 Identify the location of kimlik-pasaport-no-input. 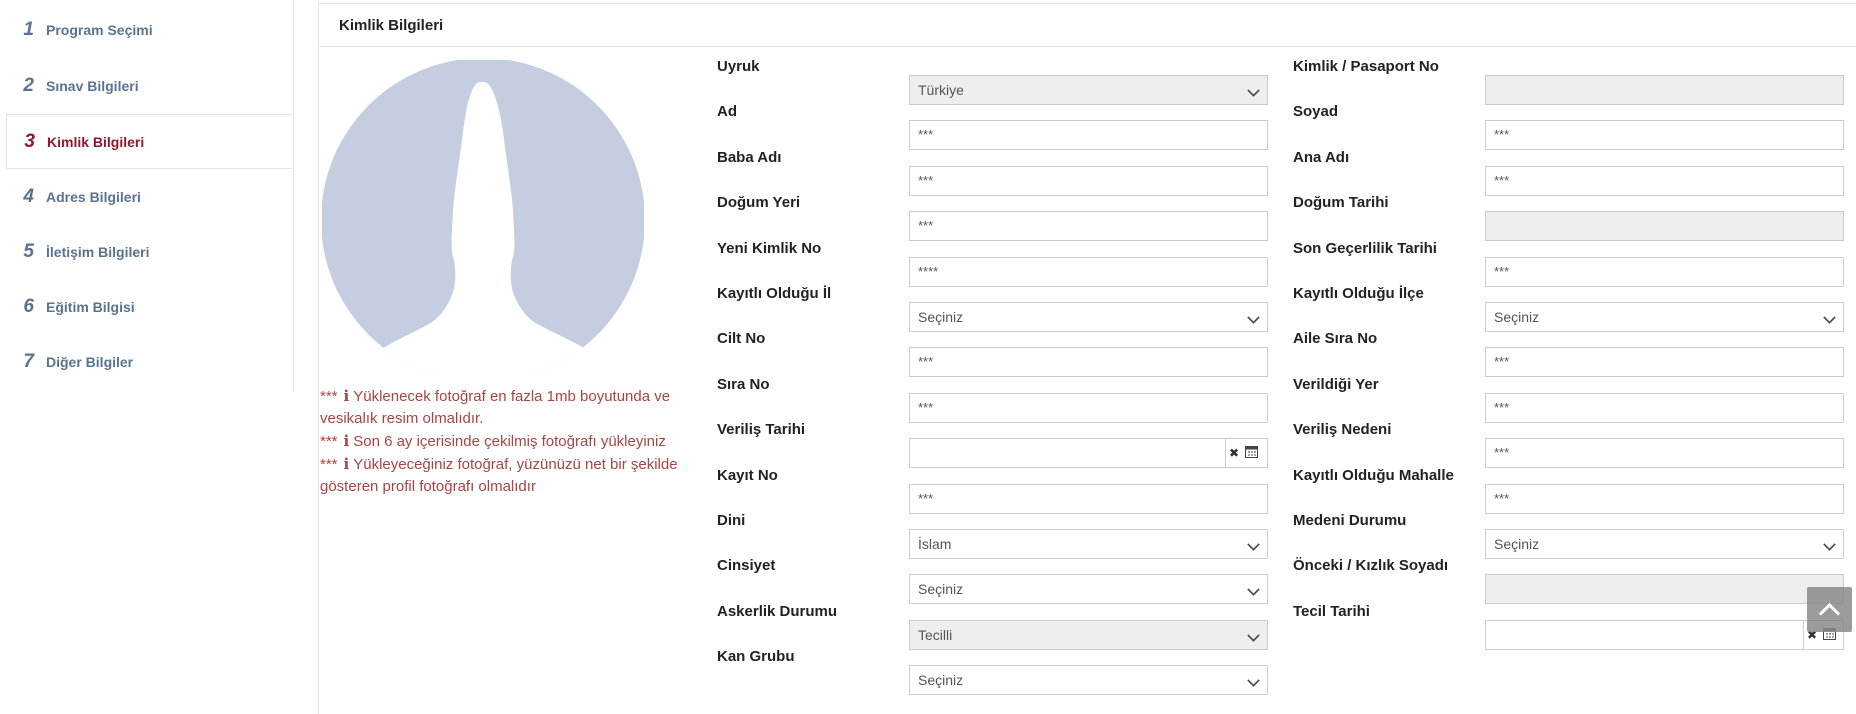
(1664, 90).